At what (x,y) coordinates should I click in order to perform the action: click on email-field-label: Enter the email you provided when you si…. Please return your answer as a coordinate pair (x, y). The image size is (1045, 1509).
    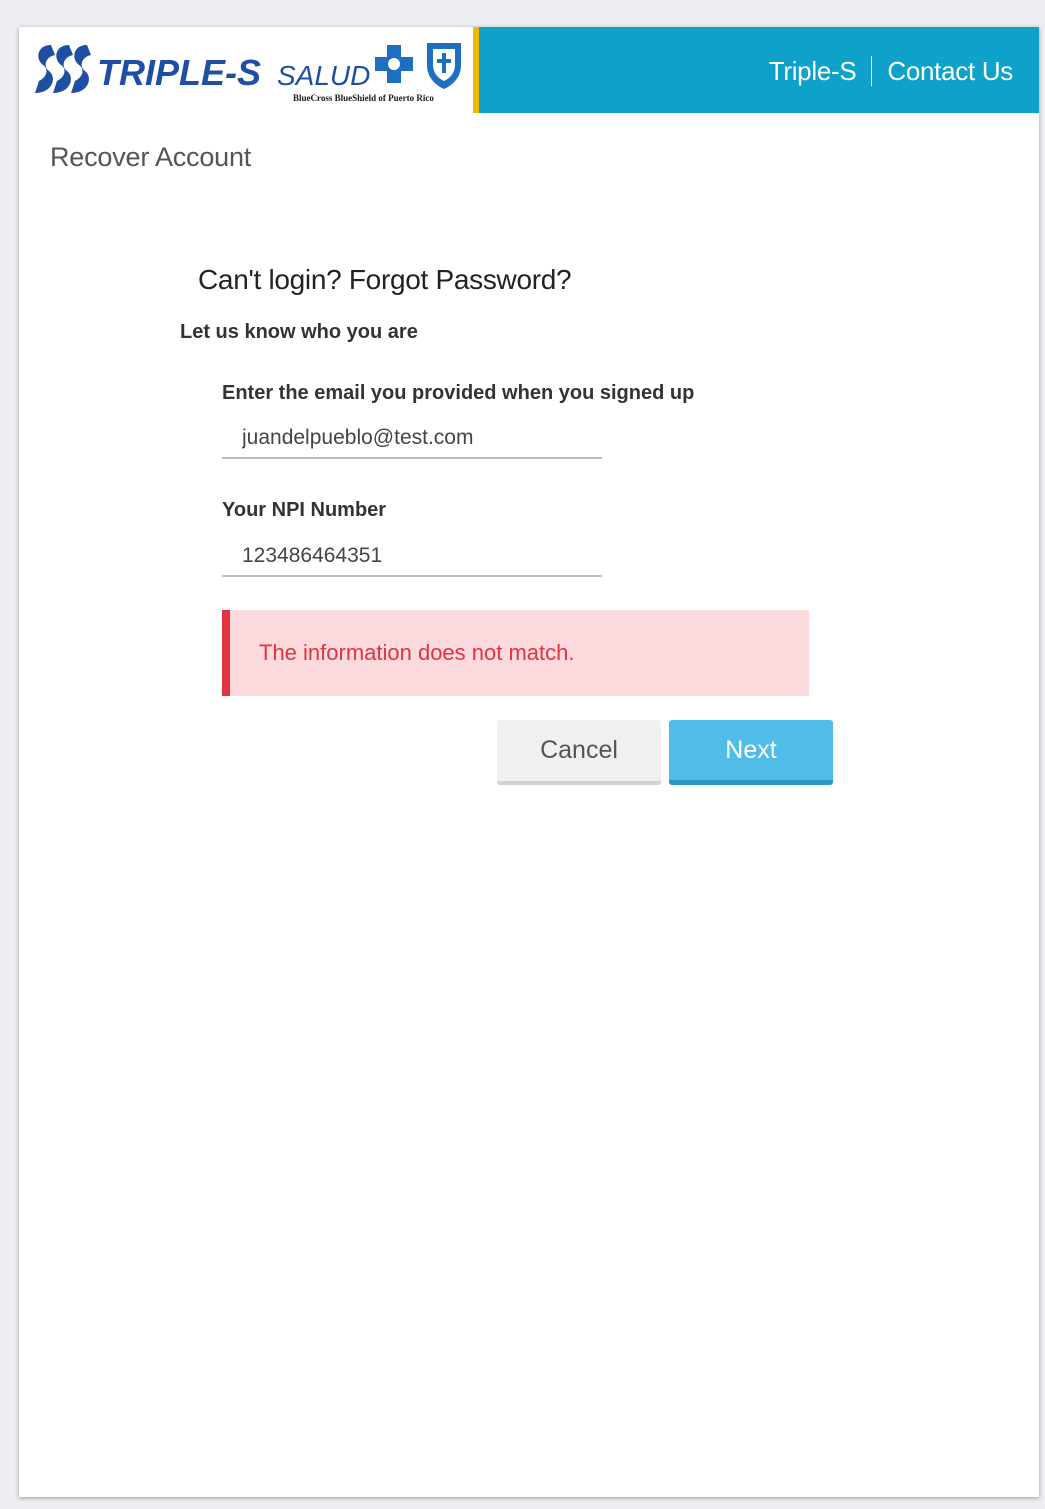
    Looking at the image, I should click on (458, 393).